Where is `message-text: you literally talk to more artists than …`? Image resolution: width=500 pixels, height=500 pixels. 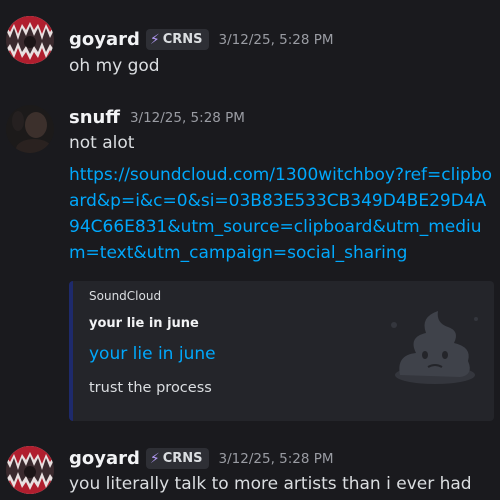
message-text: you literally talk to more artists than … is located at coordinates (270, 484).